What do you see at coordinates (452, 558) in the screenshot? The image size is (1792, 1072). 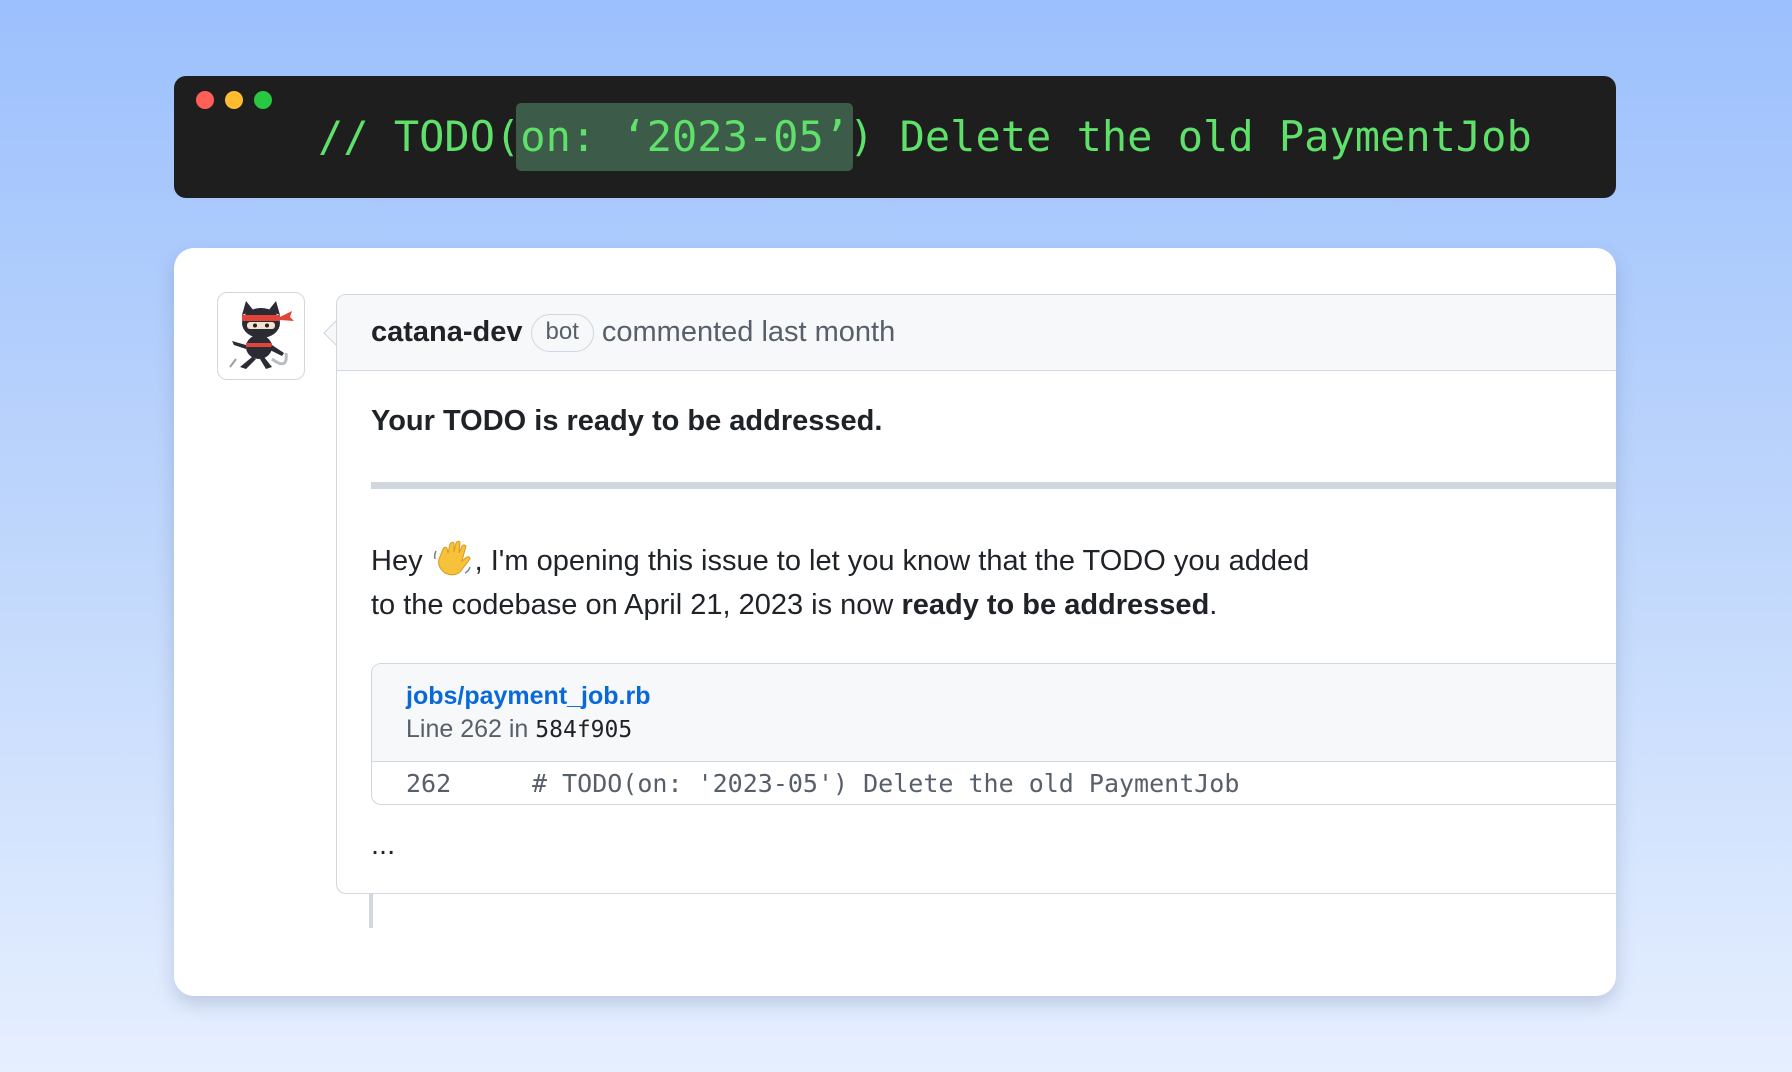 I see `waving-hand-icon` at bounding box center [452, 558].